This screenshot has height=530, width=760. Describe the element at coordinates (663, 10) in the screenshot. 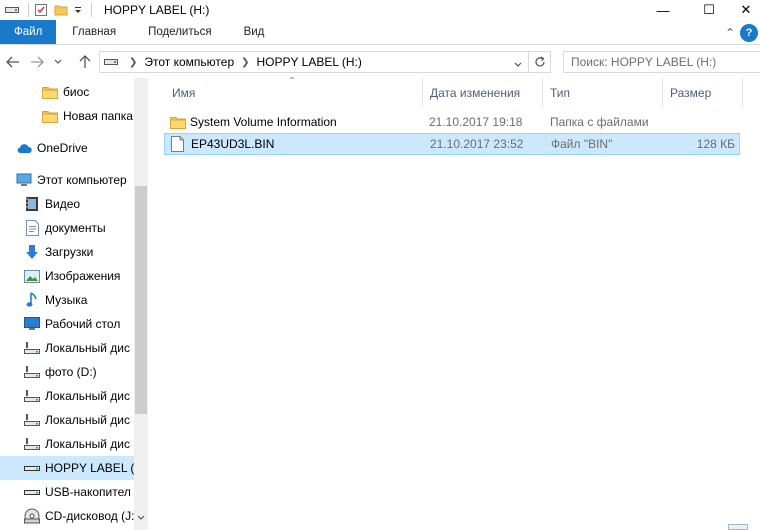

I see `minimize-button: —` at that location.